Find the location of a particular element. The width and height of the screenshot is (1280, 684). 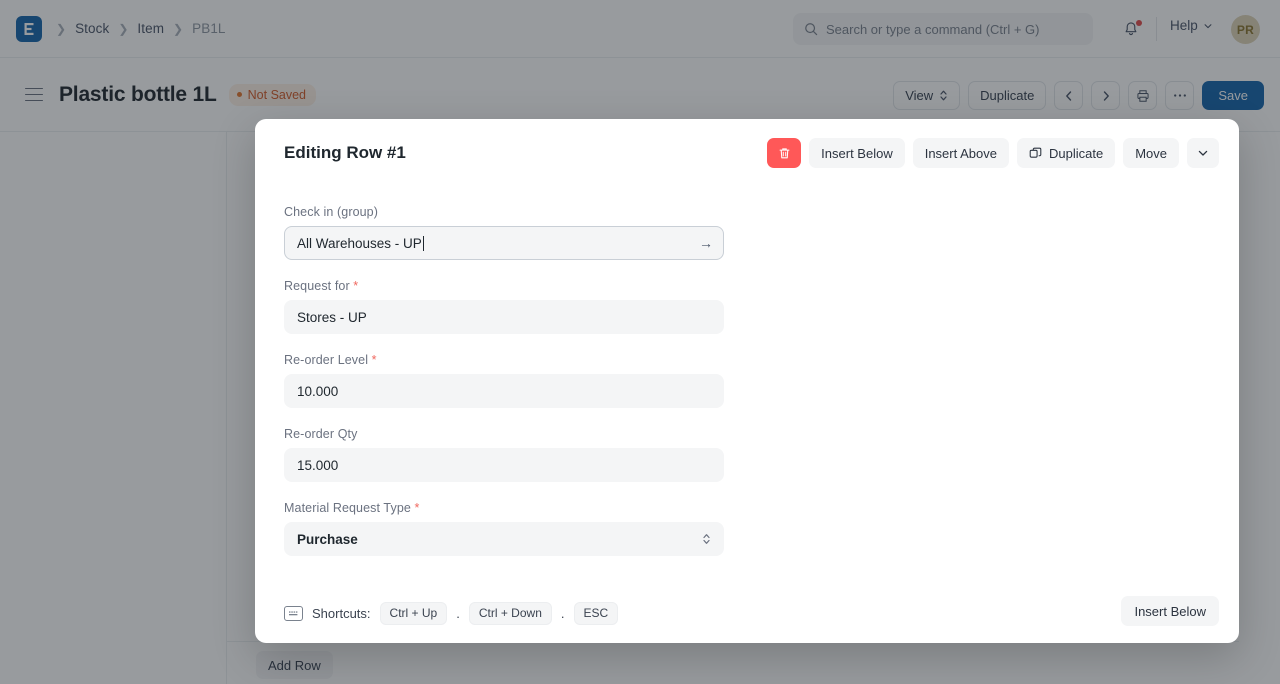

material-request-type-value: Purchase is located at coordinates (327, 539).